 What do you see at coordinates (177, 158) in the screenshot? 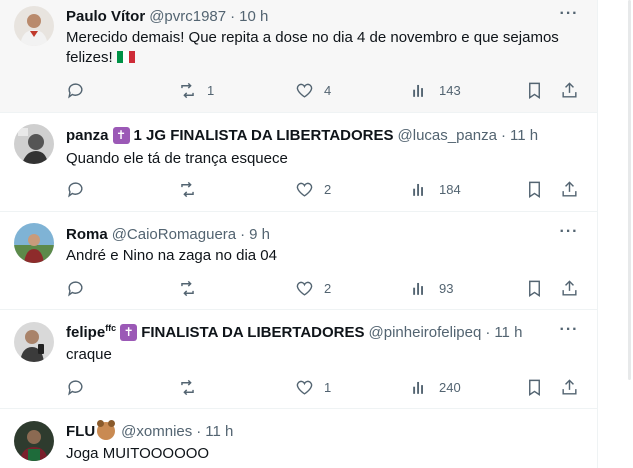
I see `post-text: Quando ele tá de trança esquece` at bounding box center [177, 158].